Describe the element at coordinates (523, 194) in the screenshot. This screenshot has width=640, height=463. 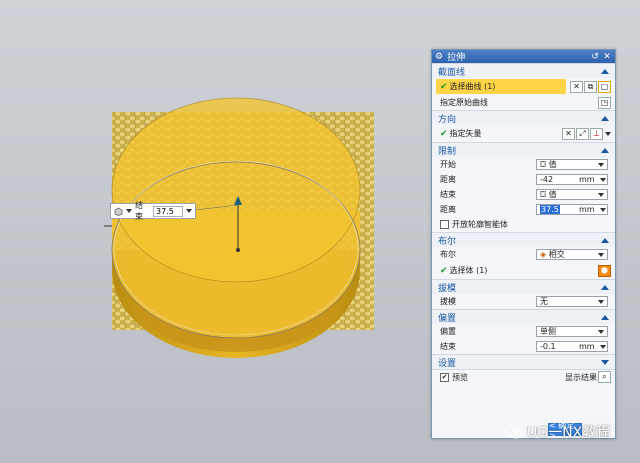
I see `end-row: 结束 ⛋ 值` at that location.